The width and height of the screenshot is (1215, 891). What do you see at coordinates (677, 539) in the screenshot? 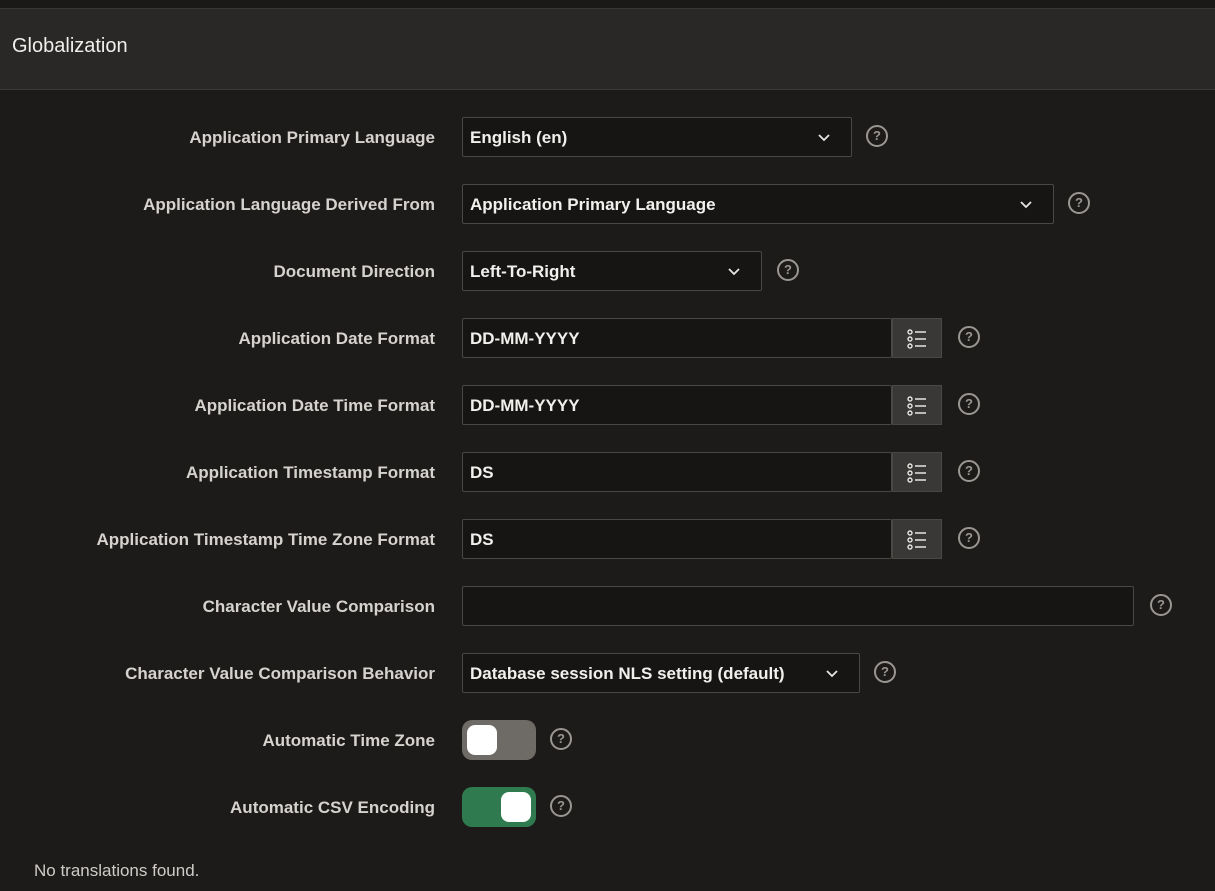
I see `timestamp-tz-format-input: DS` at bounding box center [677, 539].